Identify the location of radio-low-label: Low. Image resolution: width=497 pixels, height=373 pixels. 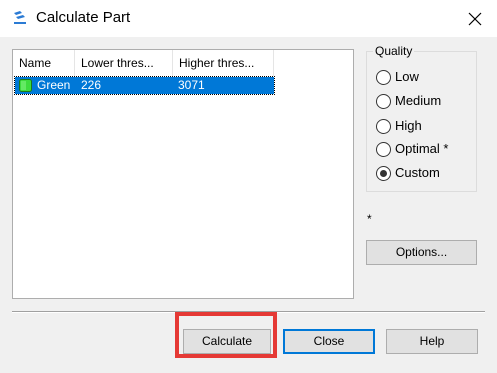
(407, 76).